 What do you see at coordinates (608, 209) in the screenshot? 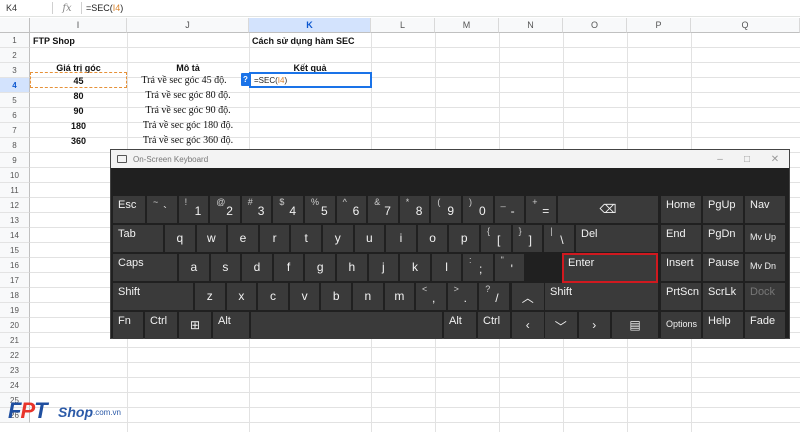
I see `key-backspace: ⌫` at bounding box center [608, 209].